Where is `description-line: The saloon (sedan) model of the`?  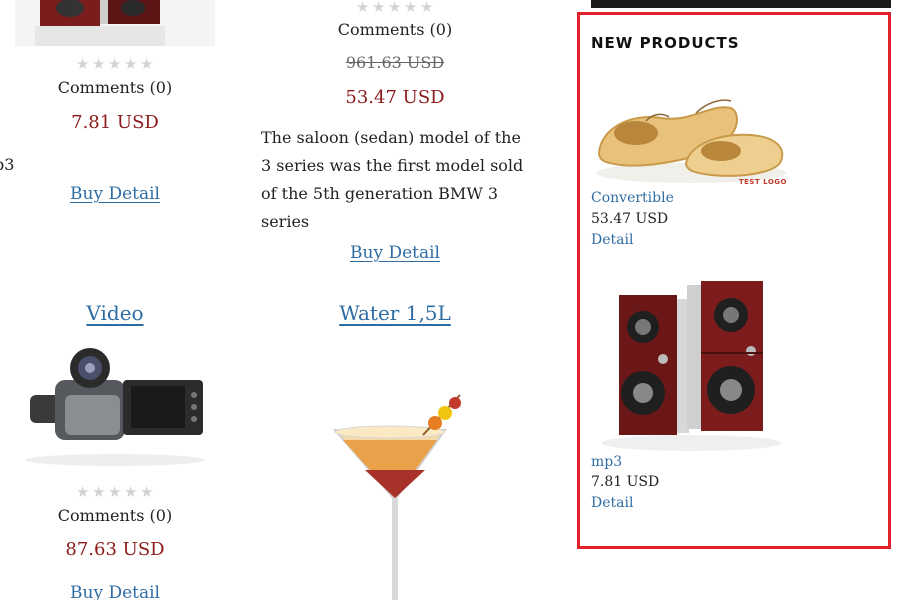
description-line: The saloon (sedan) model of the is located at coordinates (391, 137).